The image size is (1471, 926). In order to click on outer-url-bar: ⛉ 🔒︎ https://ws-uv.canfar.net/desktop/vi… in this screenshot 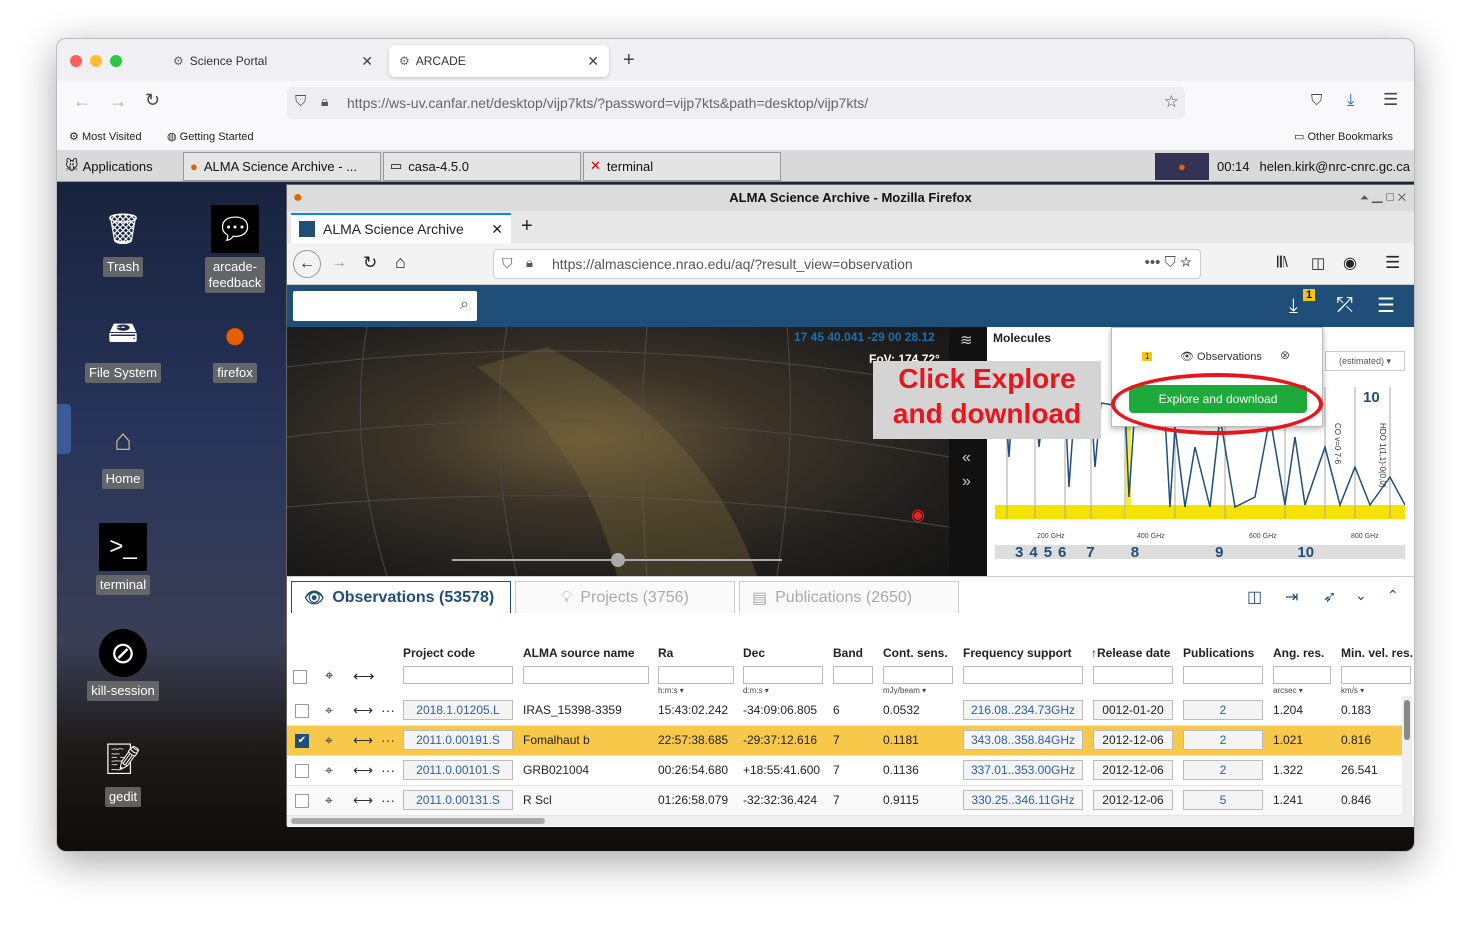, I will do `click(736, 103)`.